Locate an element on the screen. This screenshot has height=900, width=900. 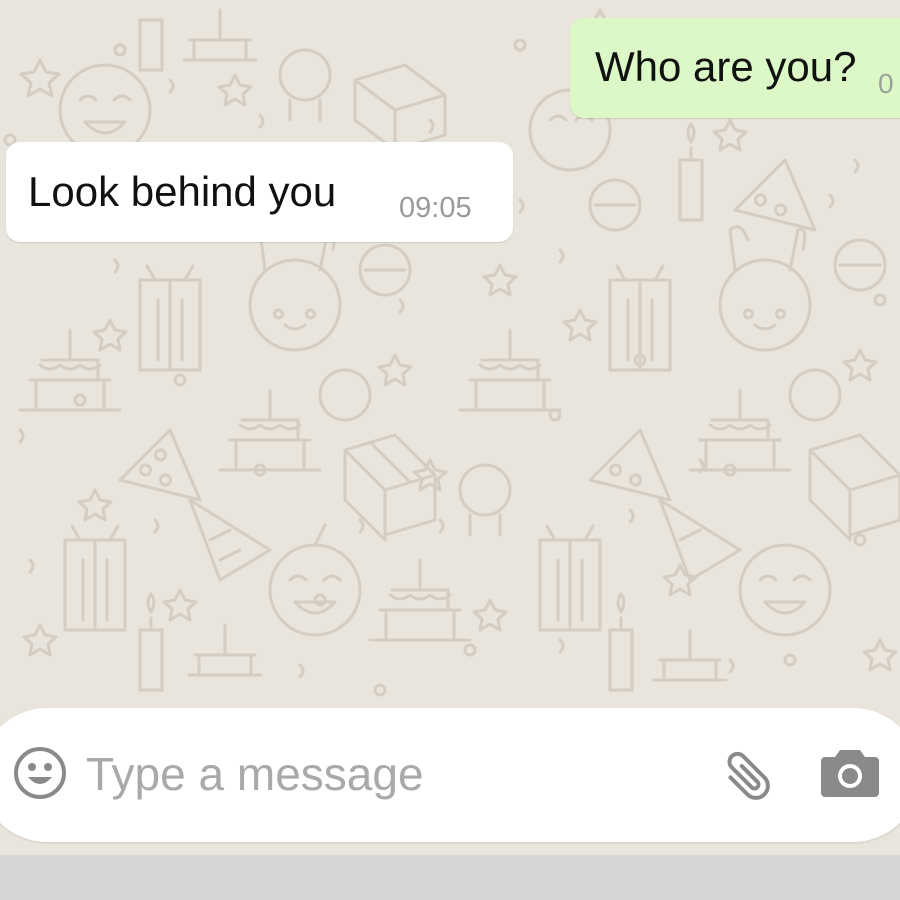
incoming-message-bubble: Look behind you 09:05 is located at coordinates (259, 192).